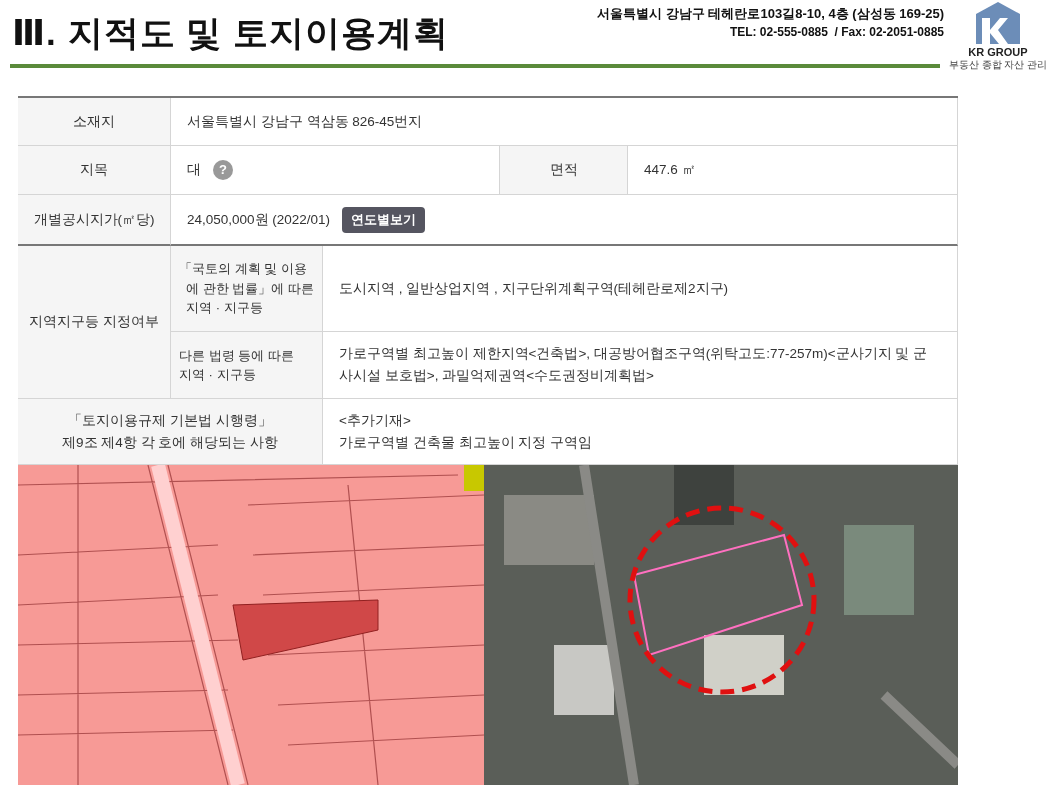 This screenshot has width=1050, height=810. Describe the element at coordinates (170, 432) in the screenshot. I see `table-label: 「토지이용규제 기본법 시행령」 제9조 제4항 각 호에 해당되는 사항` at that location.